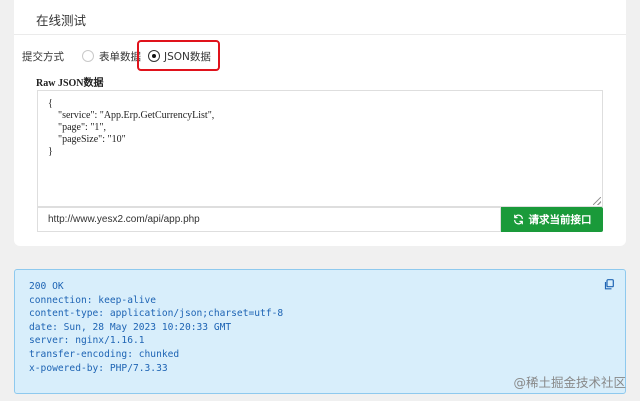  What do you see at coordinates (130, 327) in the screenshot?
I see `response-line: date: Sun, 28 May 2023 10:20:33 GMT` at bounding box center [130, 327].